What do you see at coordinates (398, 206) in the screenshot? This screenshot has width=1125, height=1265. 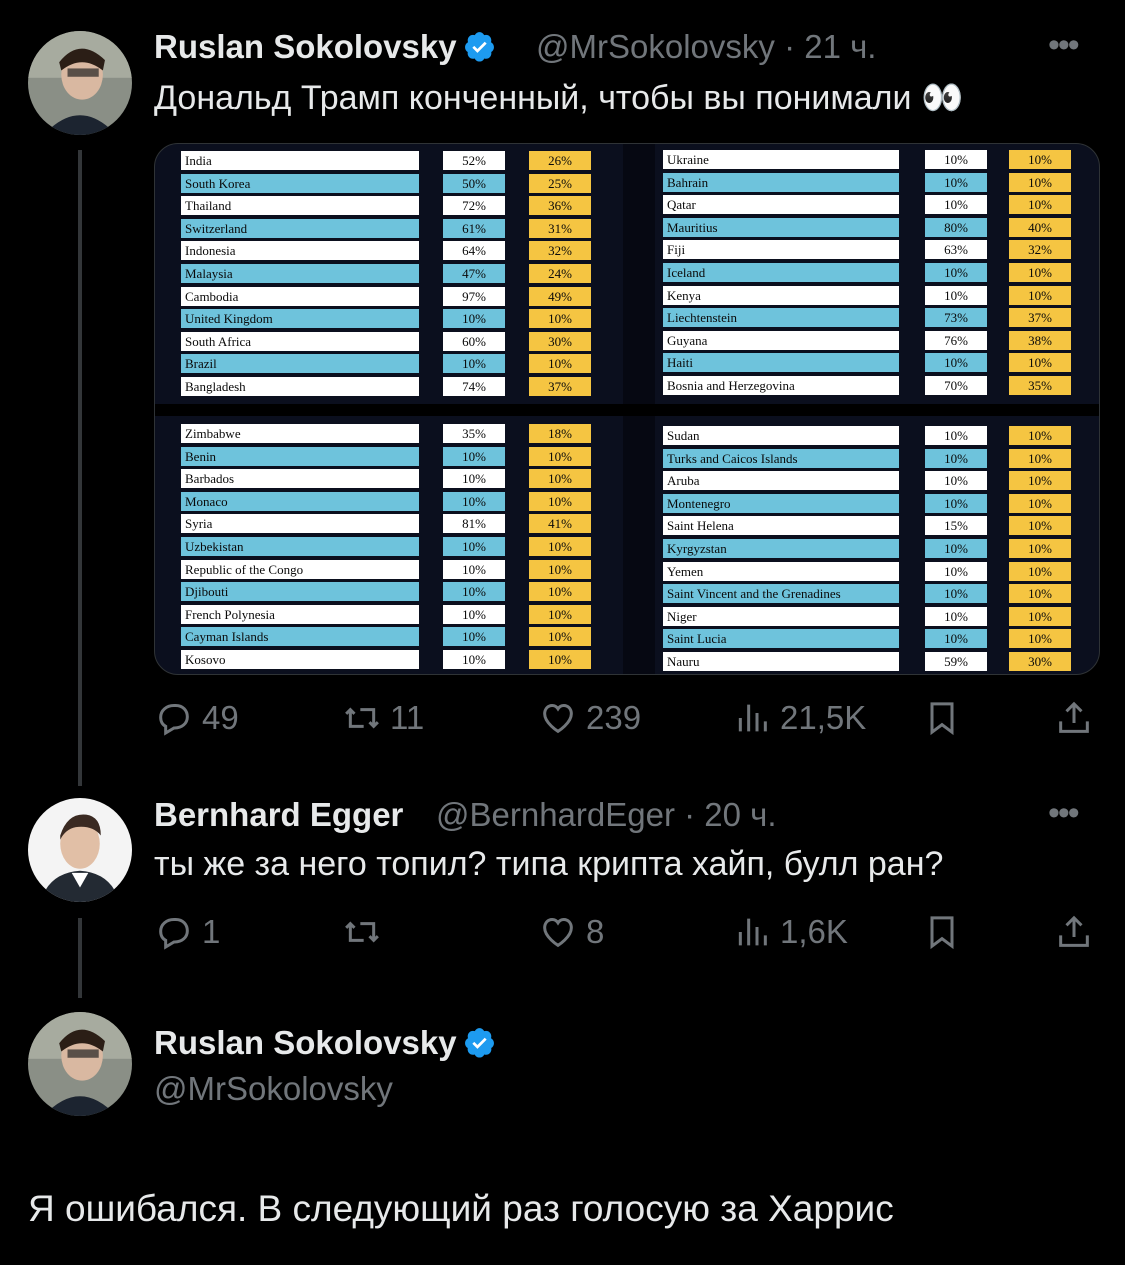 I see `table-row: Thailand 72% 36%` at bounding box center [398, 206].